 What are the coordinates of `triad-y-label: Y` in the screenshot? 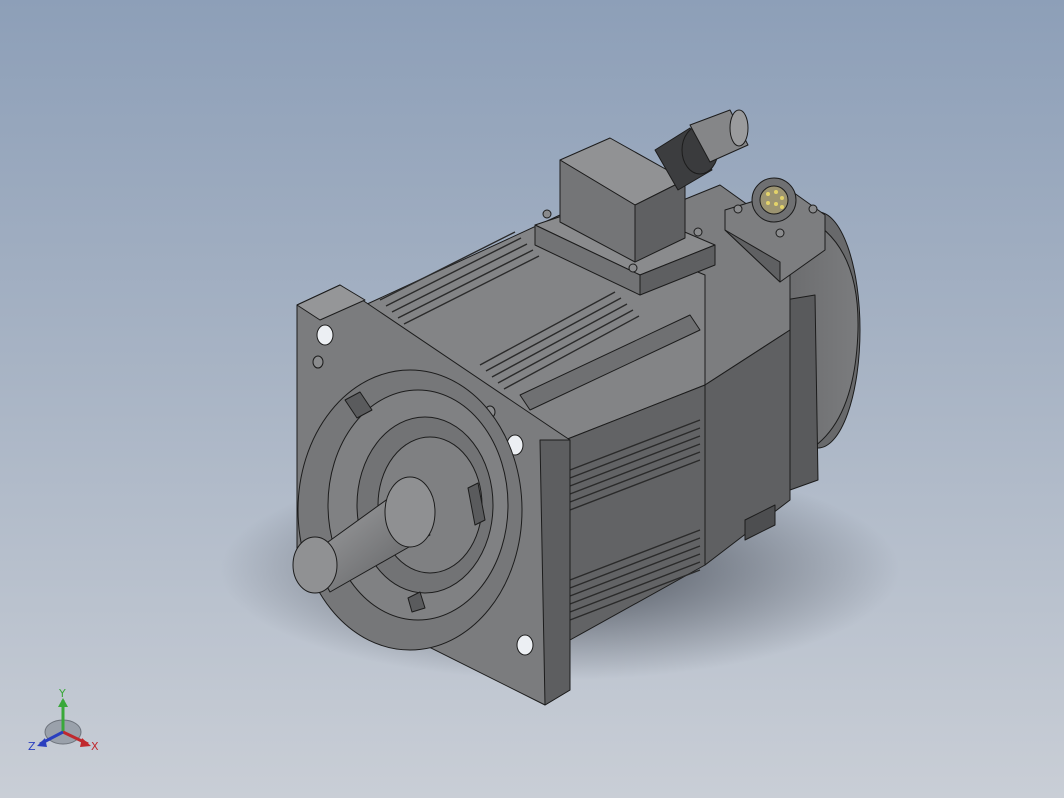 It's located at (62, 693).